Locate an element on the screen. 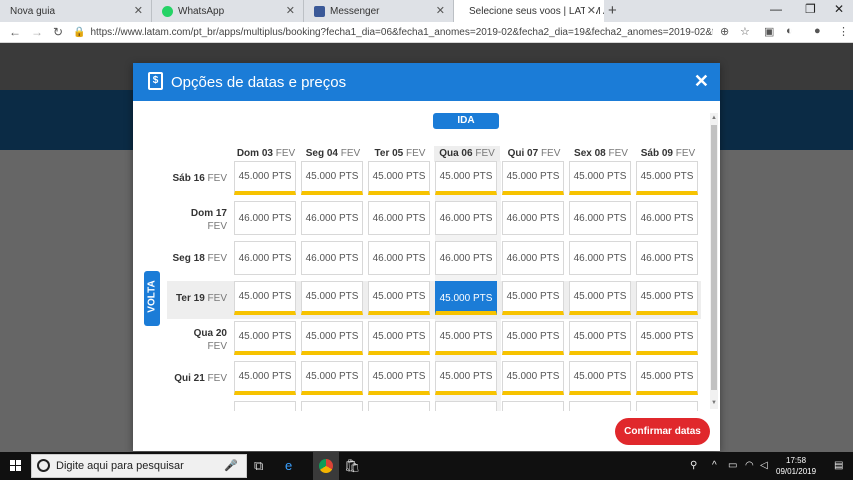 This screenshot has width=853, height=480. scrollbar-thumb is located at coordinates (714, 257).